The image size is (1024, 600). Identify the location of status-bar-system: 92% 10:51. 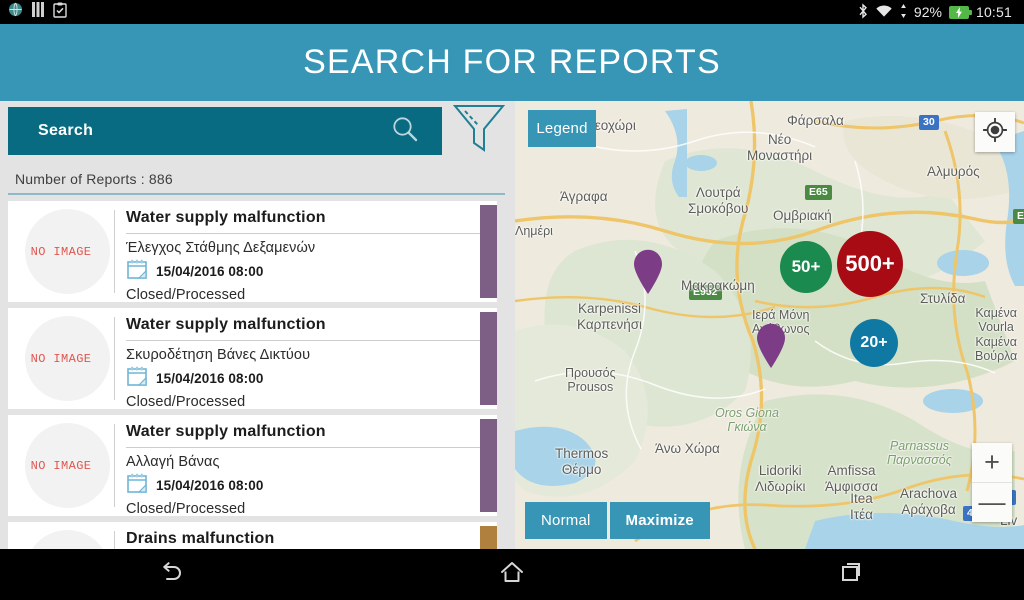
(941, 12).